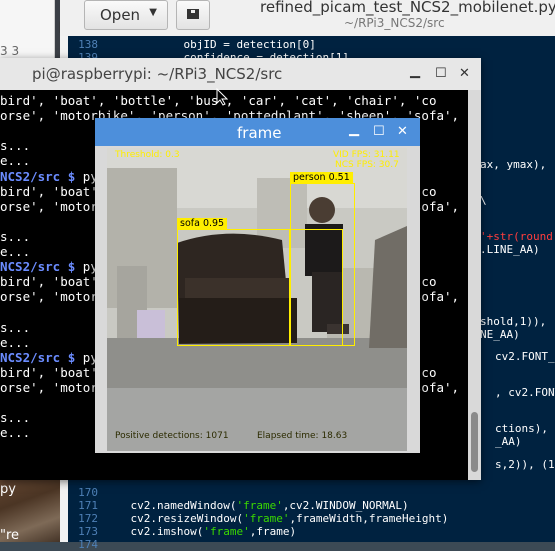  What do you see at coordinates (513, 164) in the screenshot?
I see `code-fragment: ax, ymax),` at bounding box center [513, 164].